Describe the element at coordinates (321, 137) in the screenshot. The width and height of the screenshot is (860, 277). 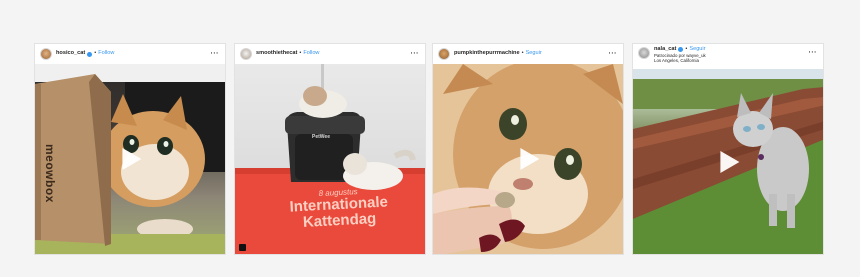
I see `litter-box-brand: PetWee` at that location.